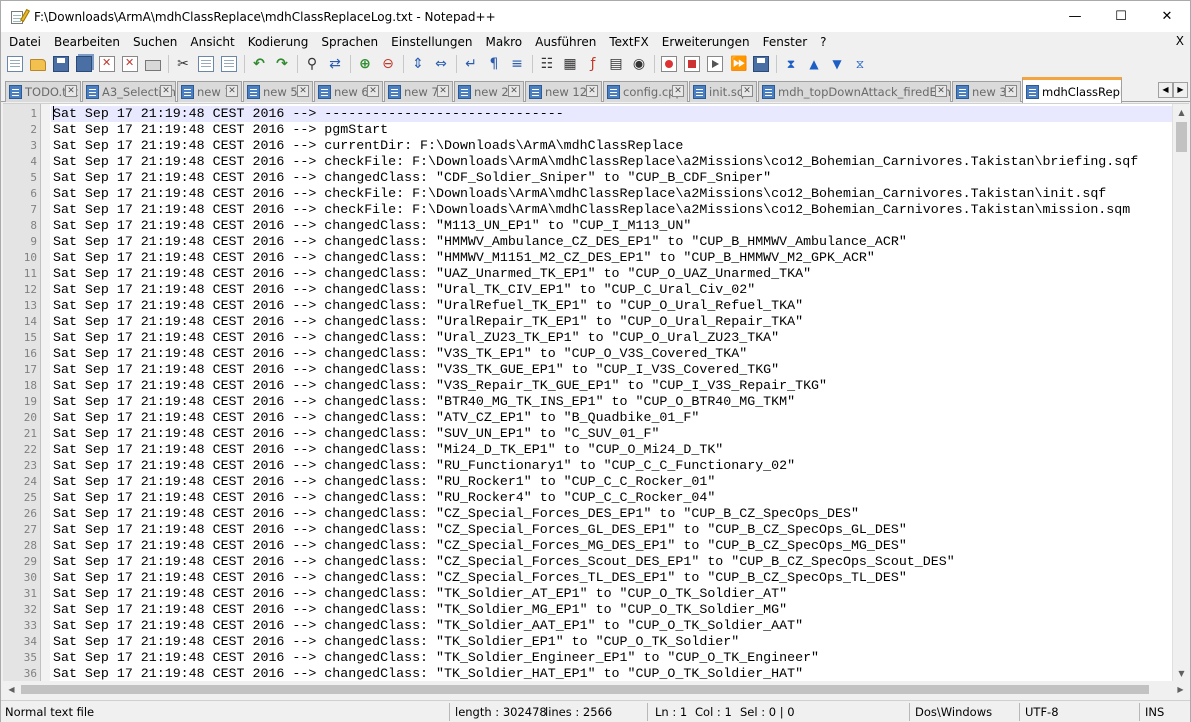 This screenshot has width=1191, height=722. What do you see at coordinates (639, 64) in the screenshot?
I see `monitoring-icon: ◉` at bounding box center [639, 64].